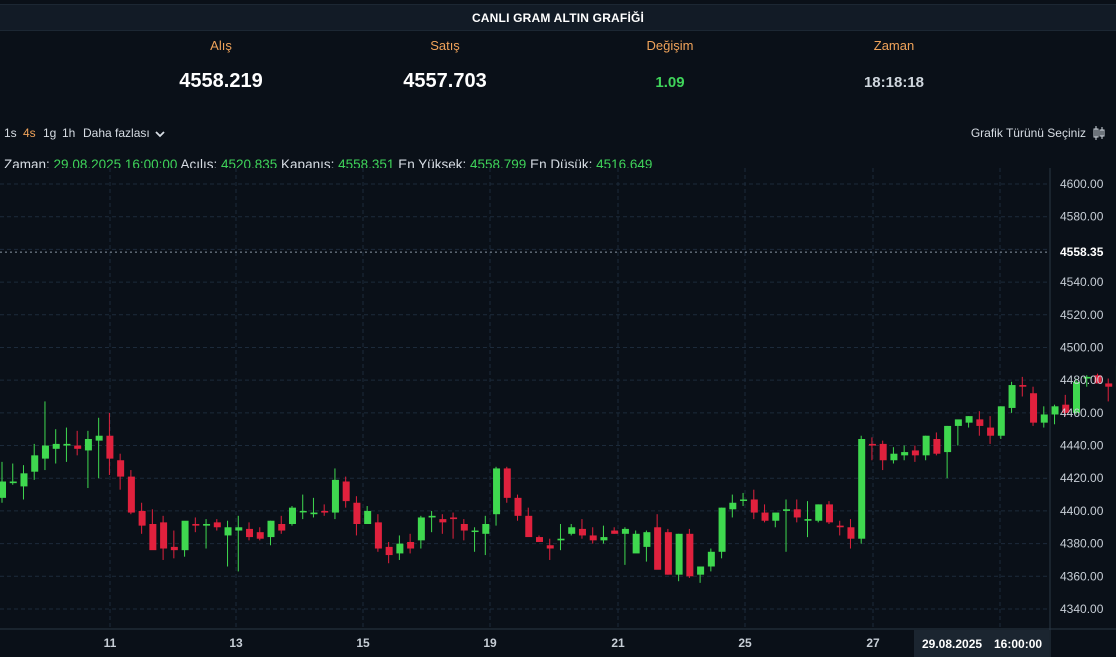 Image resolution: width=1116 pixels, height=657 pixels. What do you see at coordinates (1082, 217) in the screenshot?
I see `y-tick-label: 4580.00` at bounding box center [1082, 217].